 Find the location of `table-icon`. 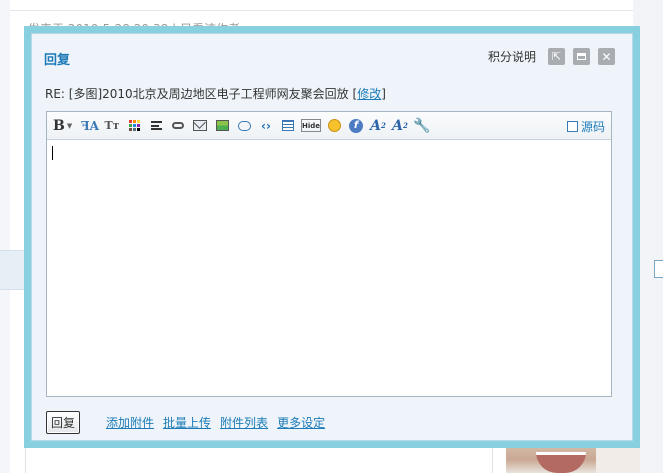

table-icon is located at coordinates (288, 126).